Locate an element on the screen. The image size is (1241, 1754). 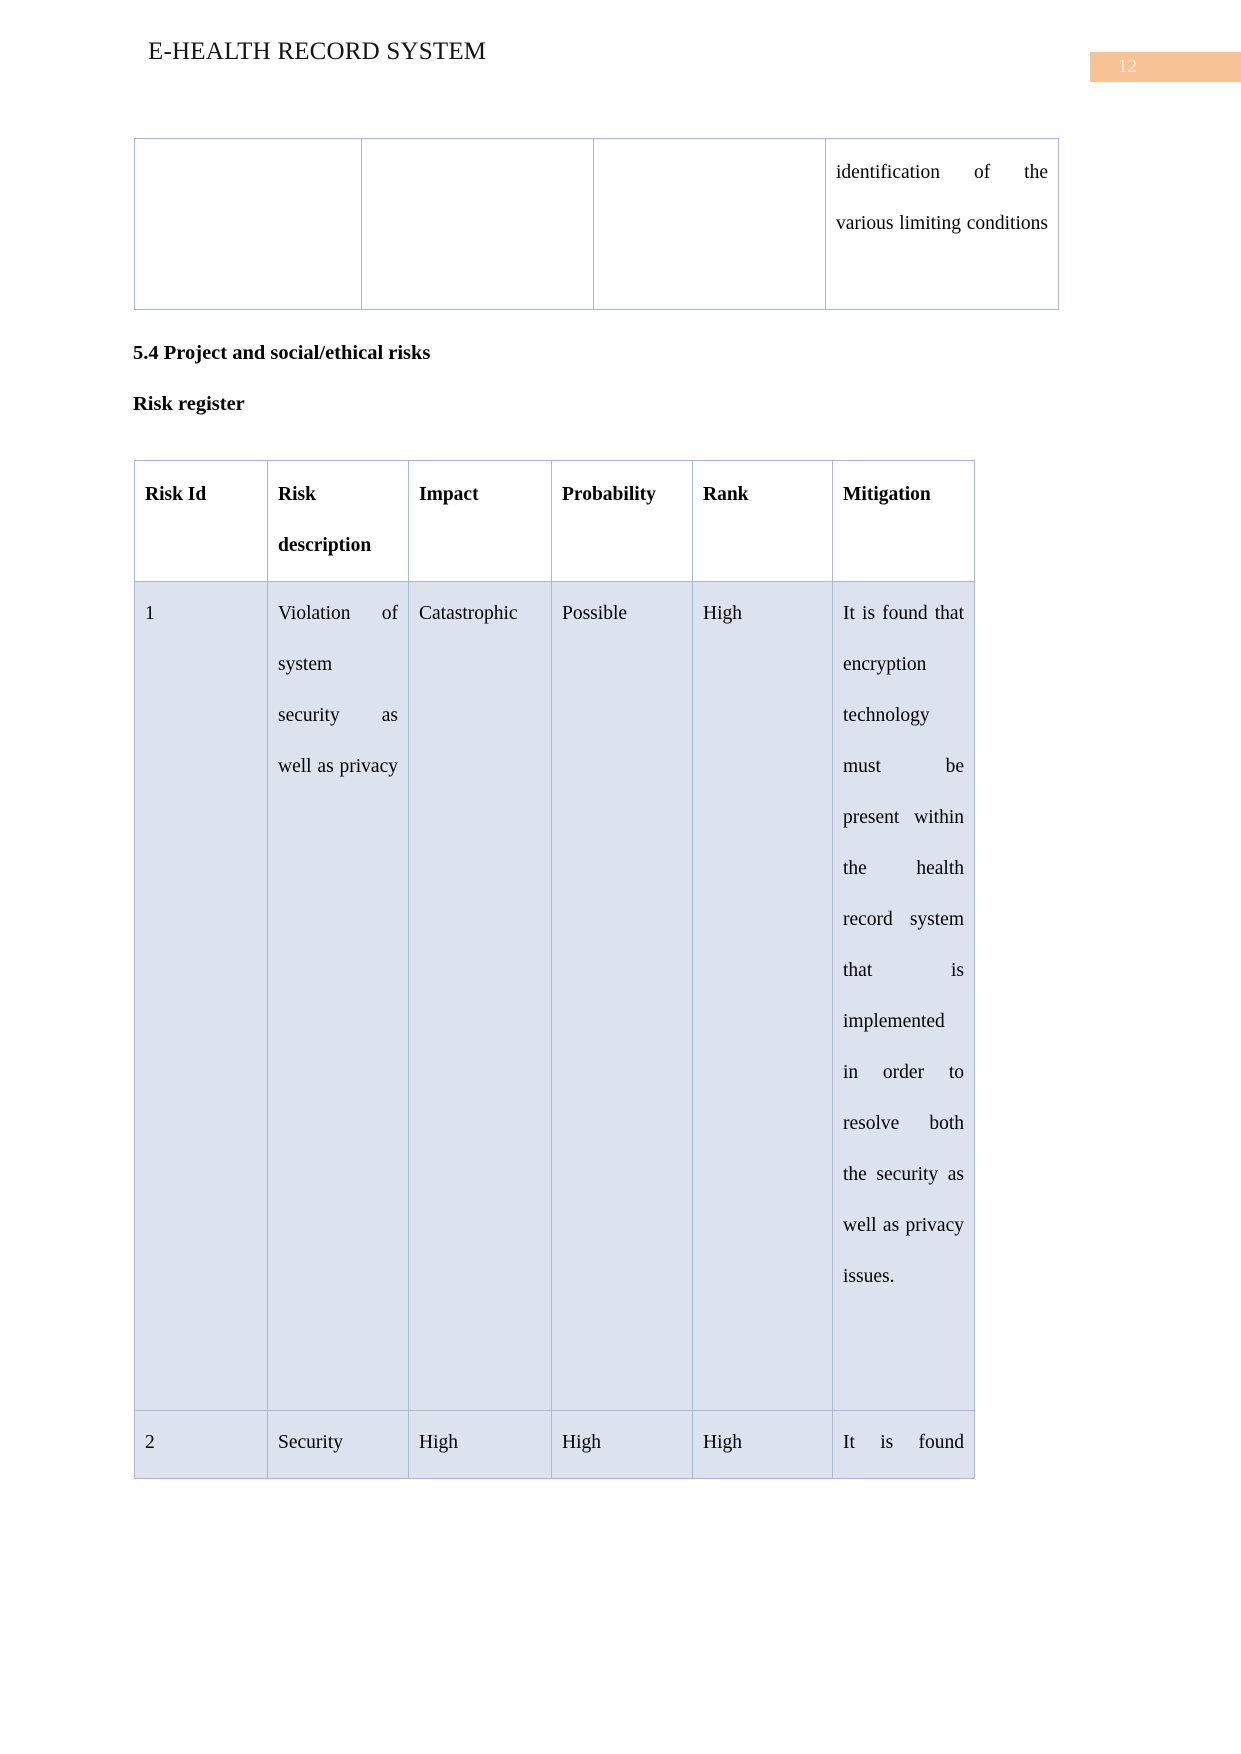
cell-impact: Catastrophic is located at coordinates (480, 996).